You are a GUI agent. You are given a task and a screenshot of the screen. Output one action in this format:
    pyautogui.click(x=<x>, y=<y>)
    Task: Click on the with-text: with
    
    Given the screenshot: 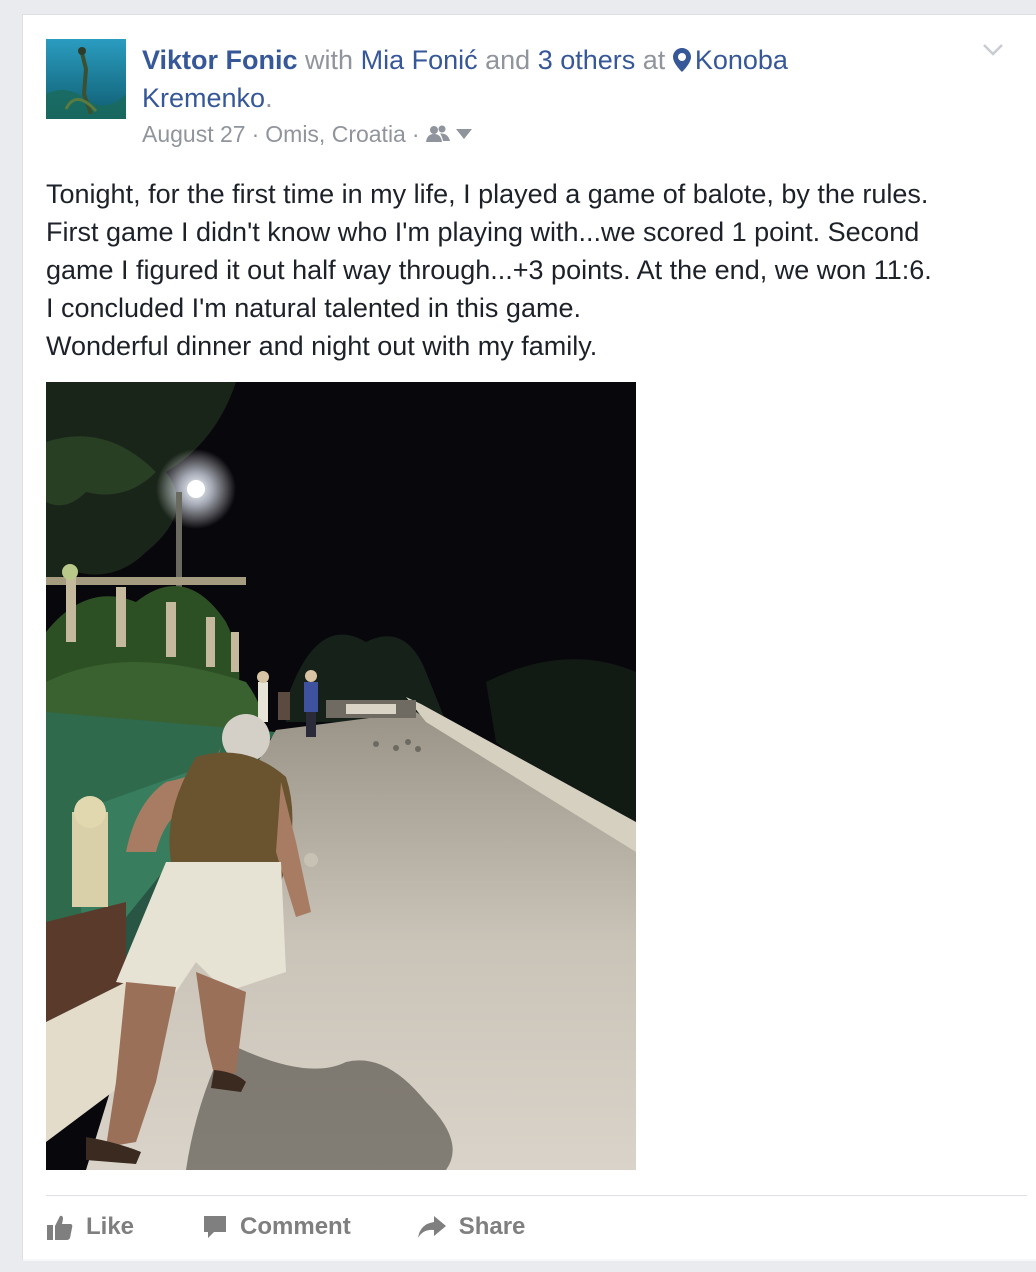 What is the action you would take?
    pyautogui.click(x=329, y=60)
    